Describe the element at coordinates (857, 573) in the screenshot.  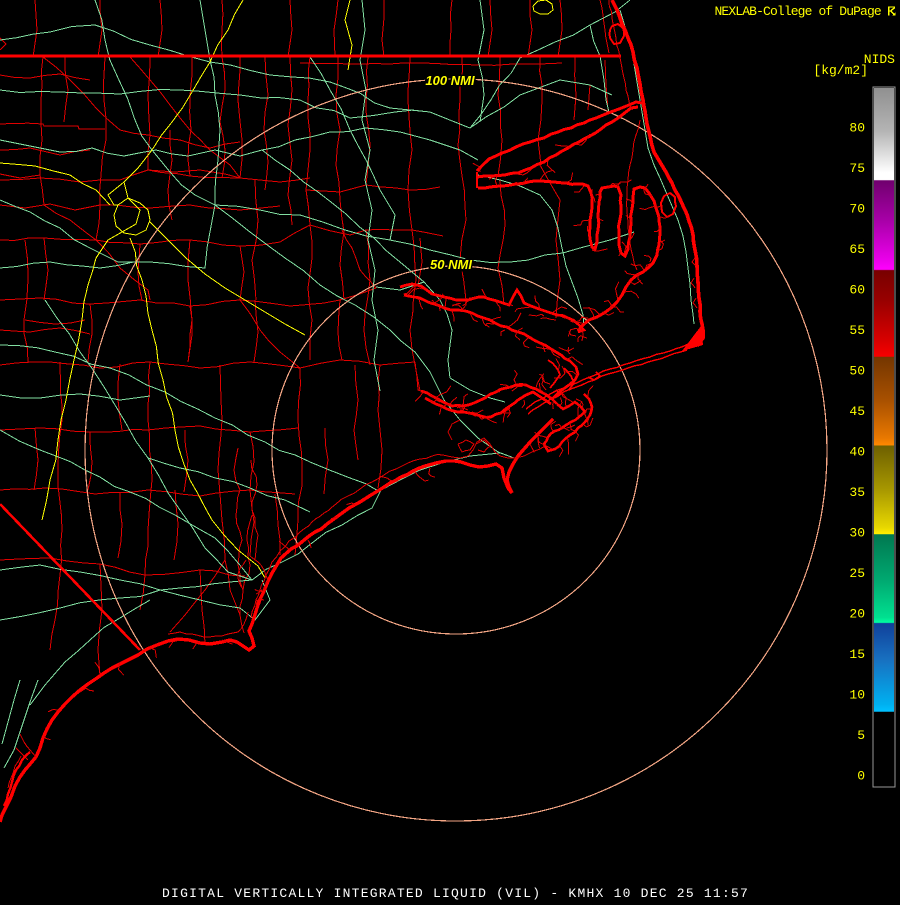
I see `svg-text: 25` at that location.